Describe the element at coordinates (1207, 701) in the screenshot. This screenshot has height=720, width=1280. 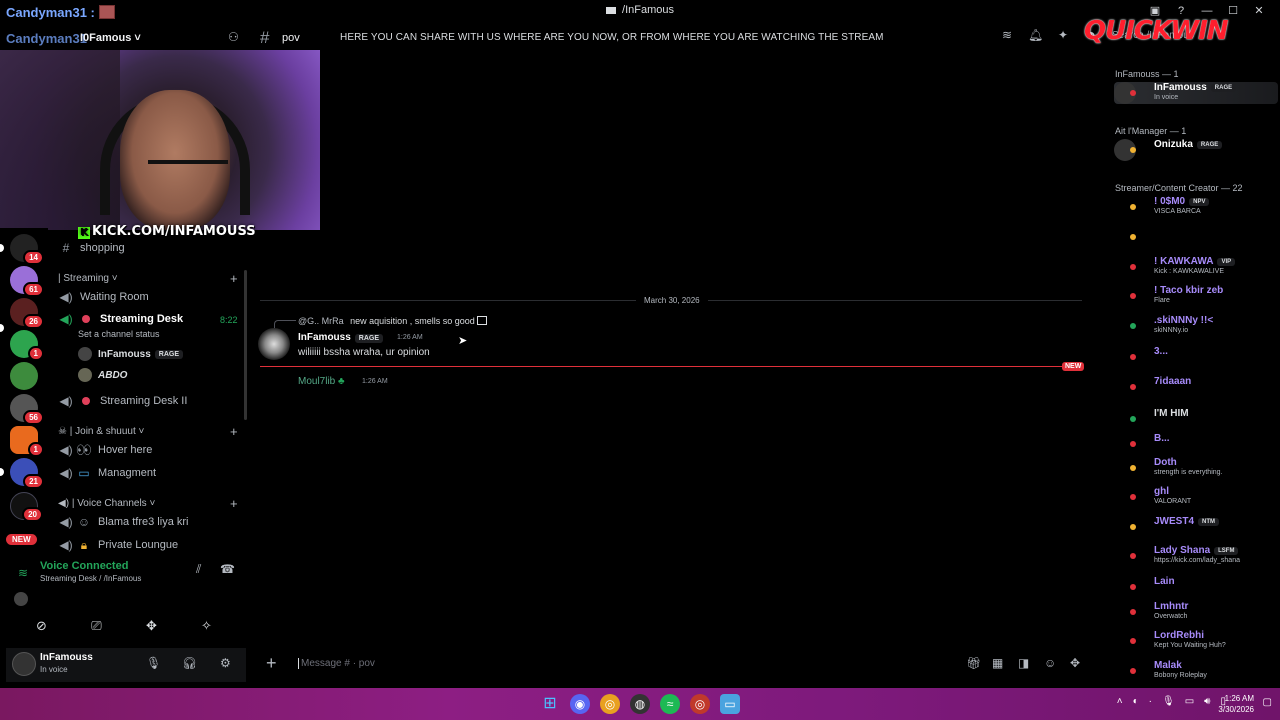
I see `volume-icon: 🔊︎` at that location.